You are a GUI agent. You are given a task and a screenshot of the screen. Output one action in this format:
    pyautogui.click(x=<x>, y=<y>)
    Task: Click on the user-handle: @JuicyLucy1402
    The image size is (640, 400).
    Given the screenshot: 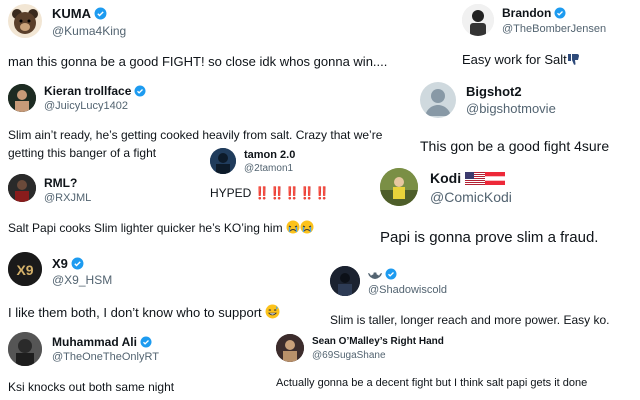 What is the action you would take?
    pyautogui.click(x=86, y=106)
    